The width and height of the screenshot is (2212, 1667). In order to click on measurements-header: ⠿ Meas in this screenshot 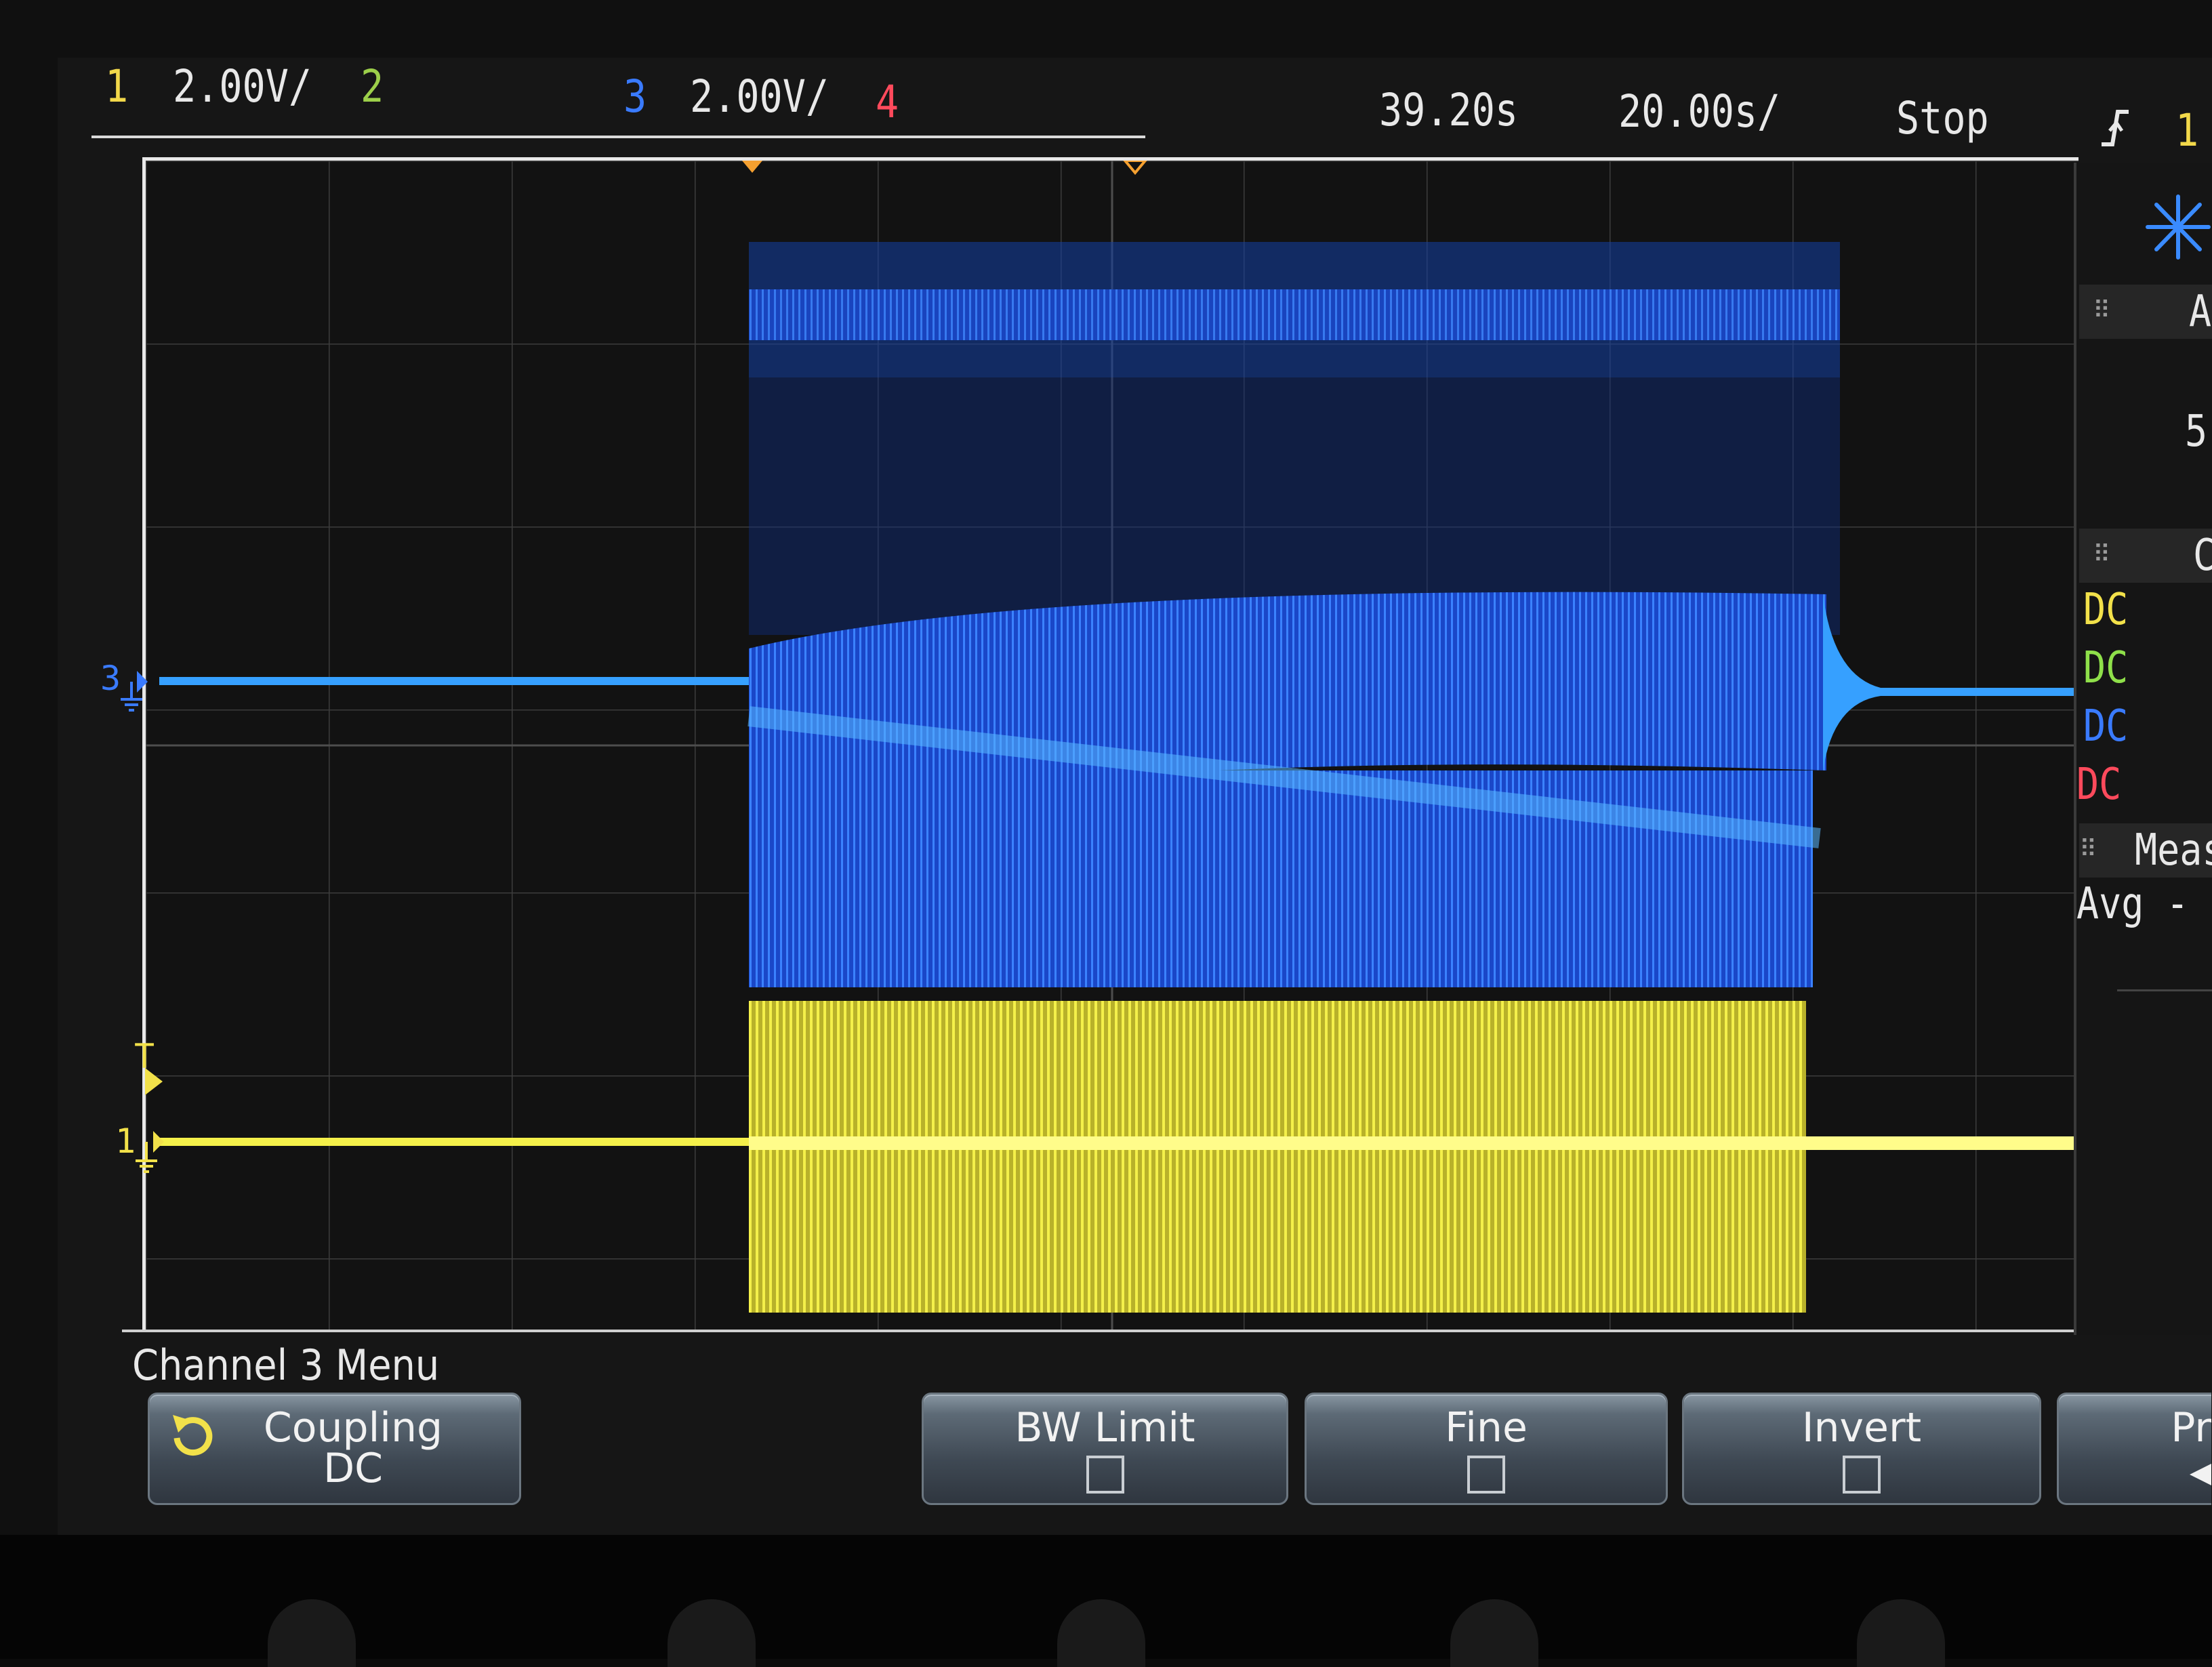, I will do `click(2145, 850)`.